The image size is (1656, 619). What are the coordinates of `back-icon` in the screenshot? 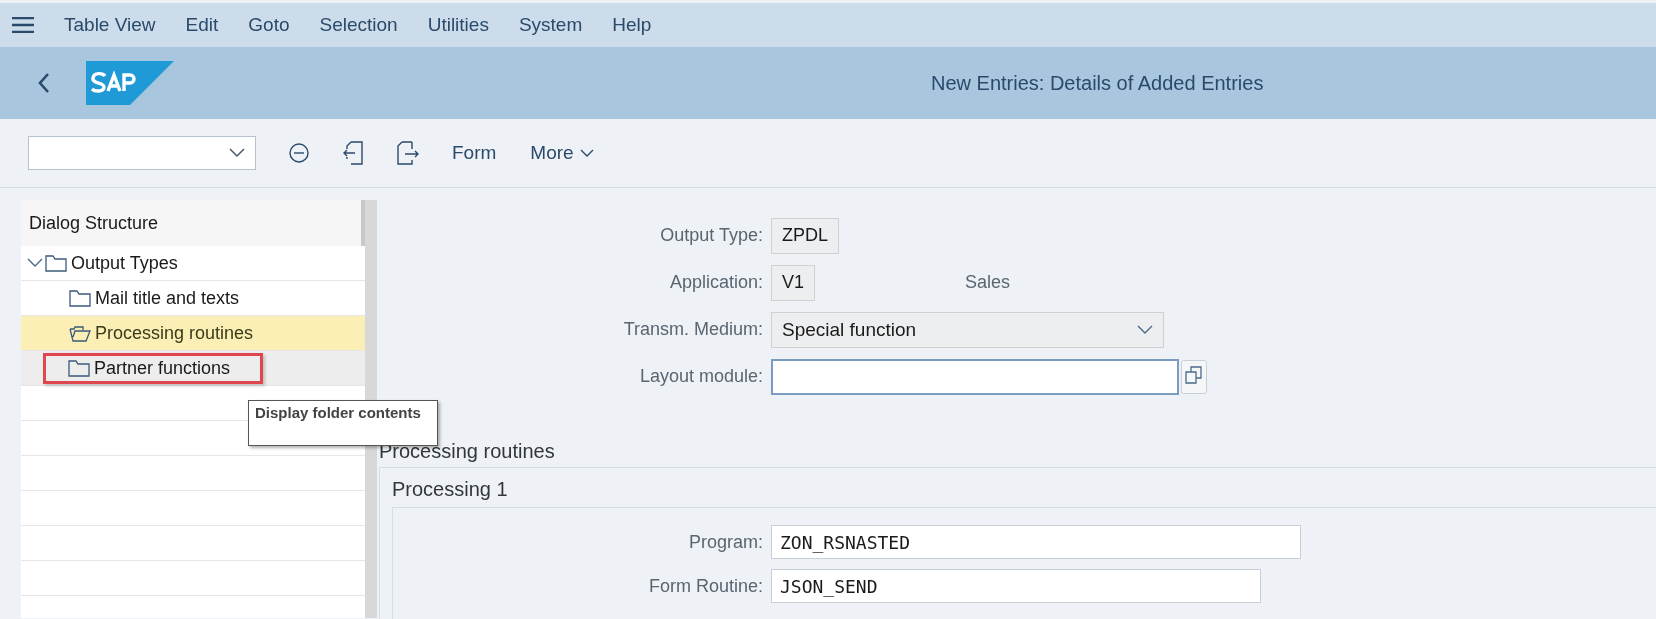 It's located at (44, 83).